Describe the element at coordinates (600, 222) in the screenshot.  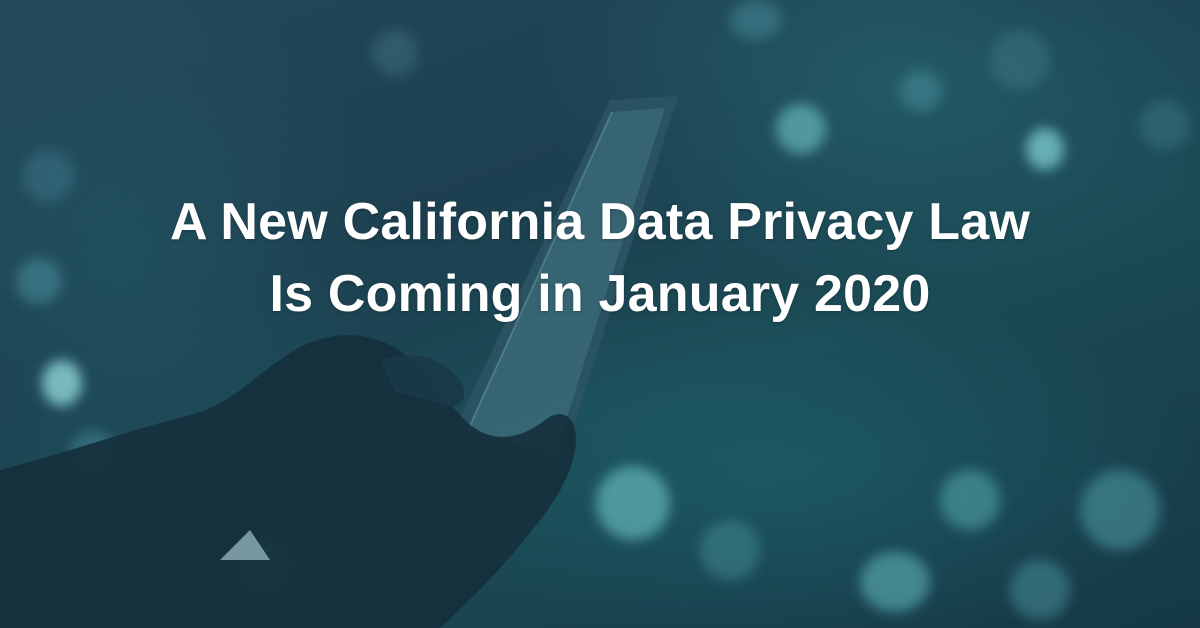
I see `headline-line-1: A New California Data Privacy Law` at that location.